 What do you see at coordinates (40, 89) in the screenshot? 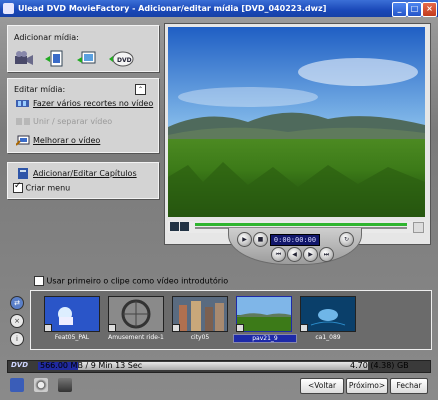
I see `edit-media-heading: Editar mídia:` at bounding box center [40, 89].